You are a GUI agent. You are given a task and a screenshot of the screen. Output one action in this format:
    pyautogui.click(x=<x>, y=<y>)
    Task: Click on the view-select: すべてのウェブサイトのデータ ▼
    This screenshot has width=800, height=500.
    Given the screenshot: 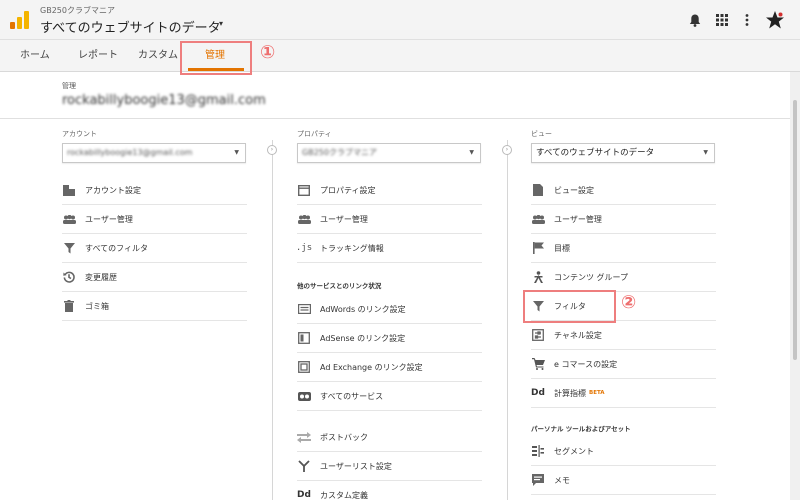 What is the action you would take?
    pyautogui.click(x=623, y=153)
    